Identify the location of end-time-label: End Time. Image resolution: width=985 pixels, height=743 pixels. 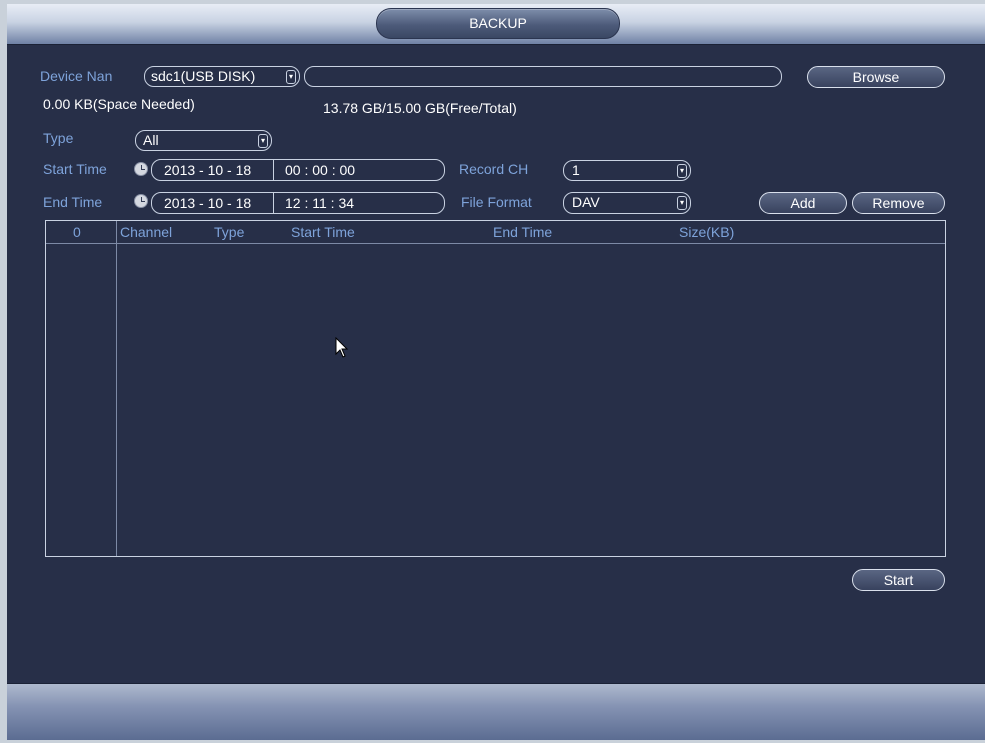
(73, 202).